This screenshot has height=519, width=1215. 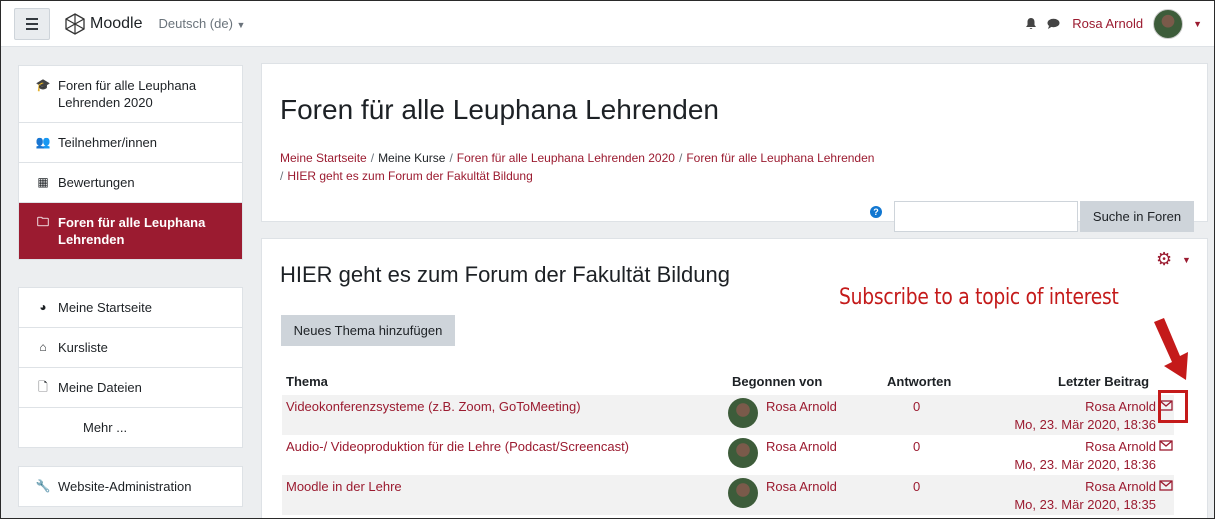 I want to click on column-header-started-by: Begonnen von, so click(x=777, y=381).